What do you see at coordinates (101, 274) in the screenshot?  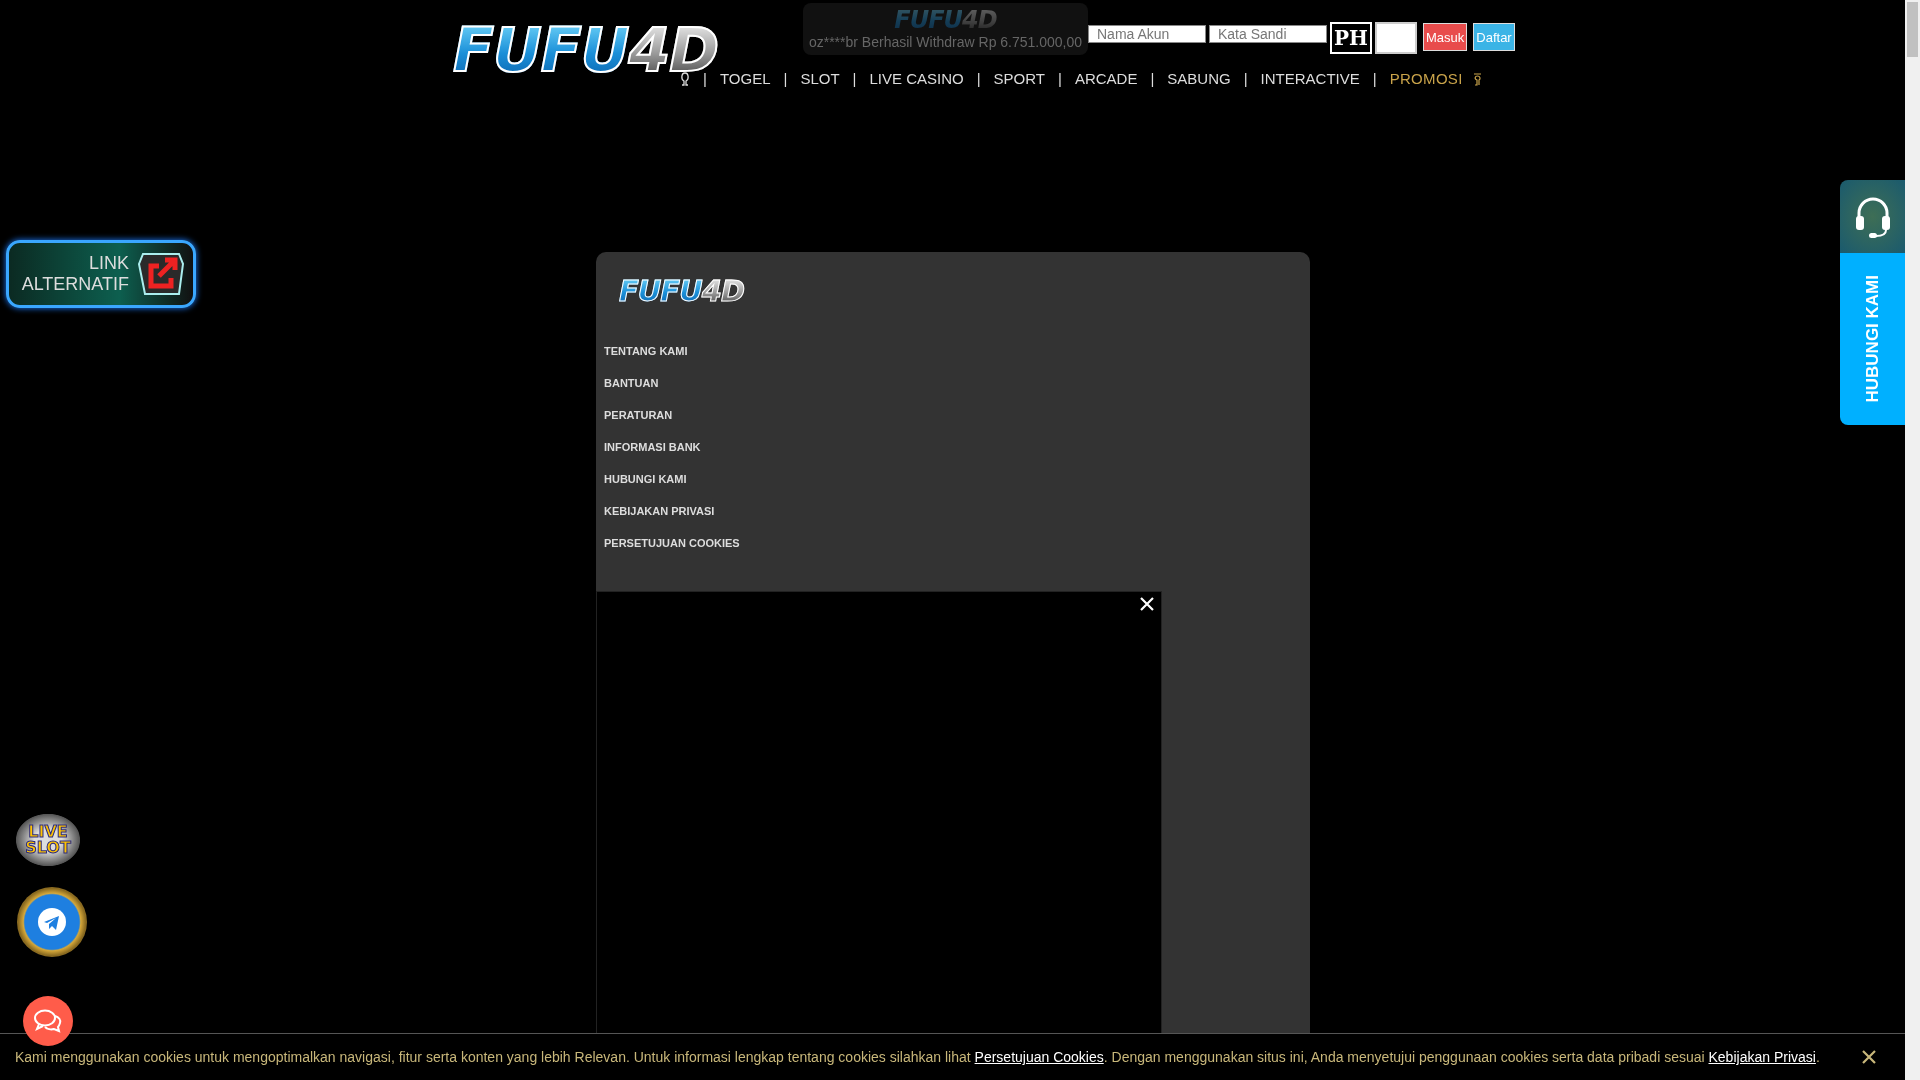 I see `link-alternatif-banner: LINK ALTERNATIF` at bounding box center [101, 274].